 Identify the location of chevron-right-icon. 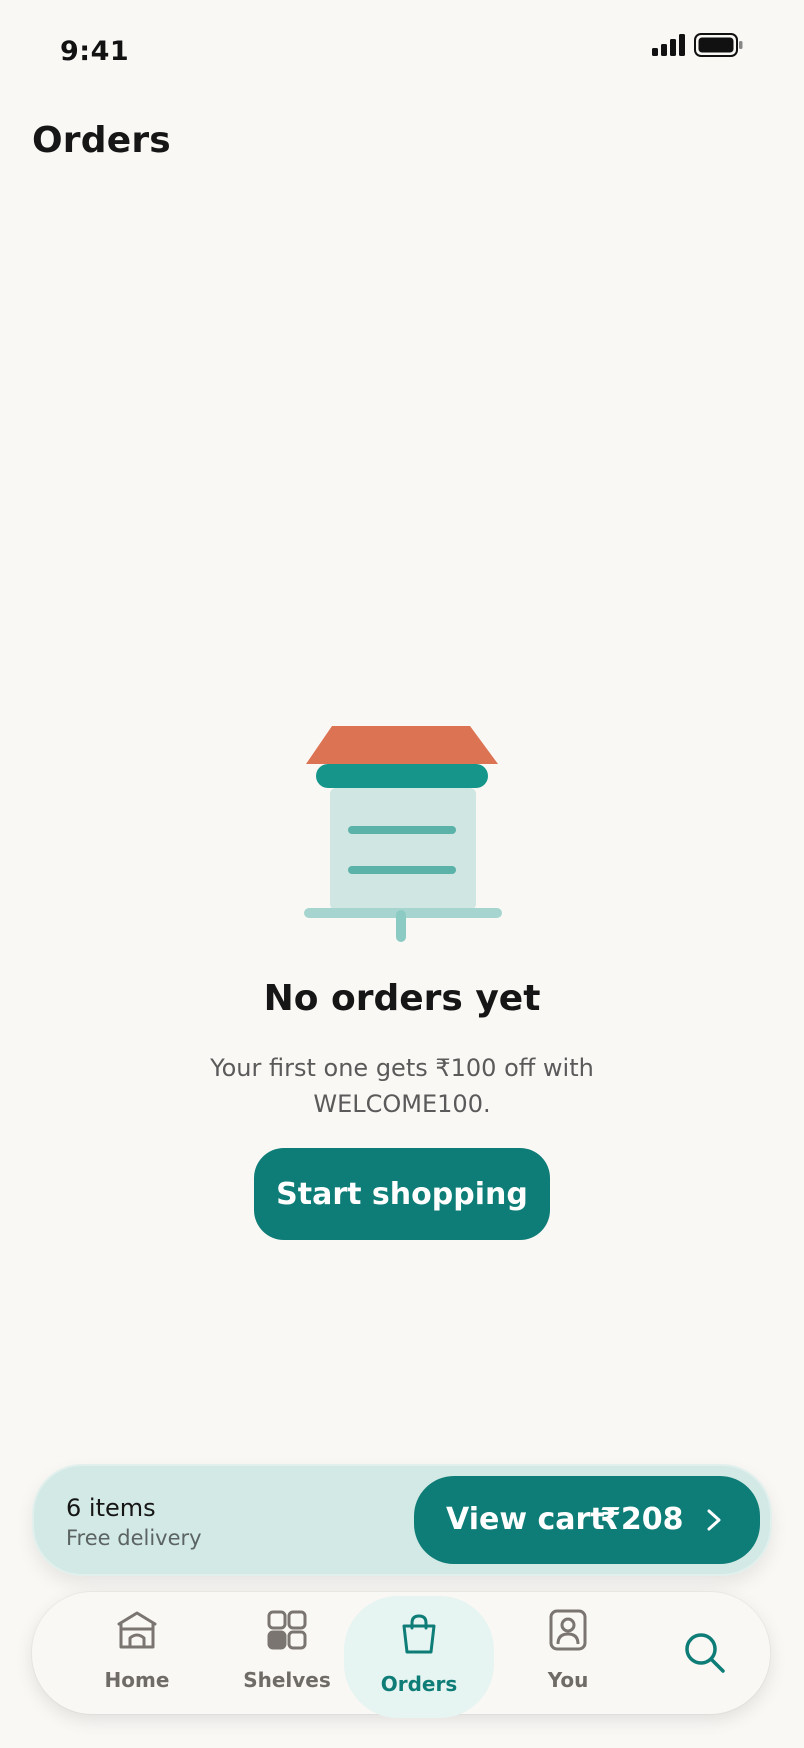
(714, 1520).